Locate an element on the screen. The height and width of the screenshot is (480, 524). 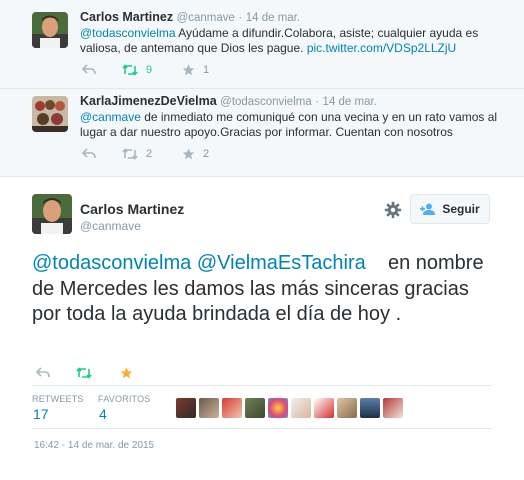
retweets-label: RETWEETS is located at coordinates (58, 399).